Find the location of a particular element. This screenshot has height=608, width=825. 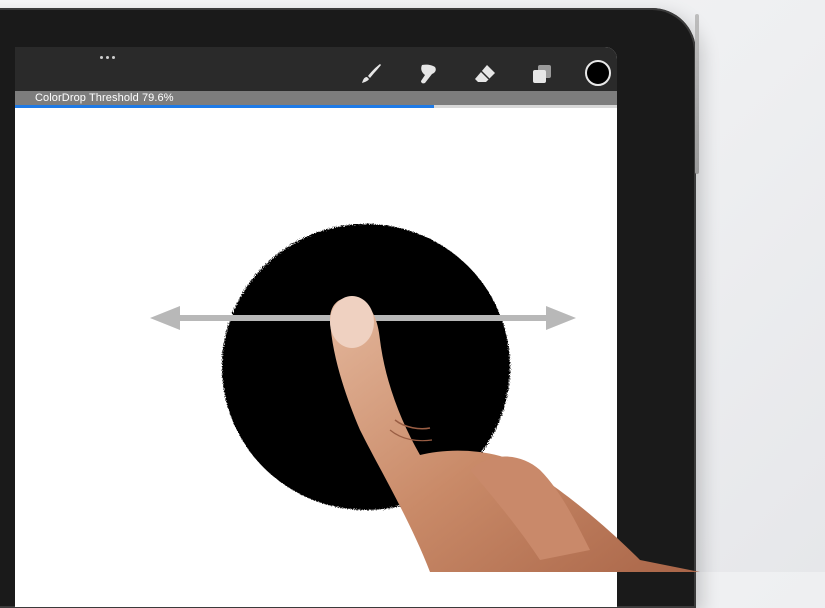

current-color-swatch is located at coordinates (598, 73).